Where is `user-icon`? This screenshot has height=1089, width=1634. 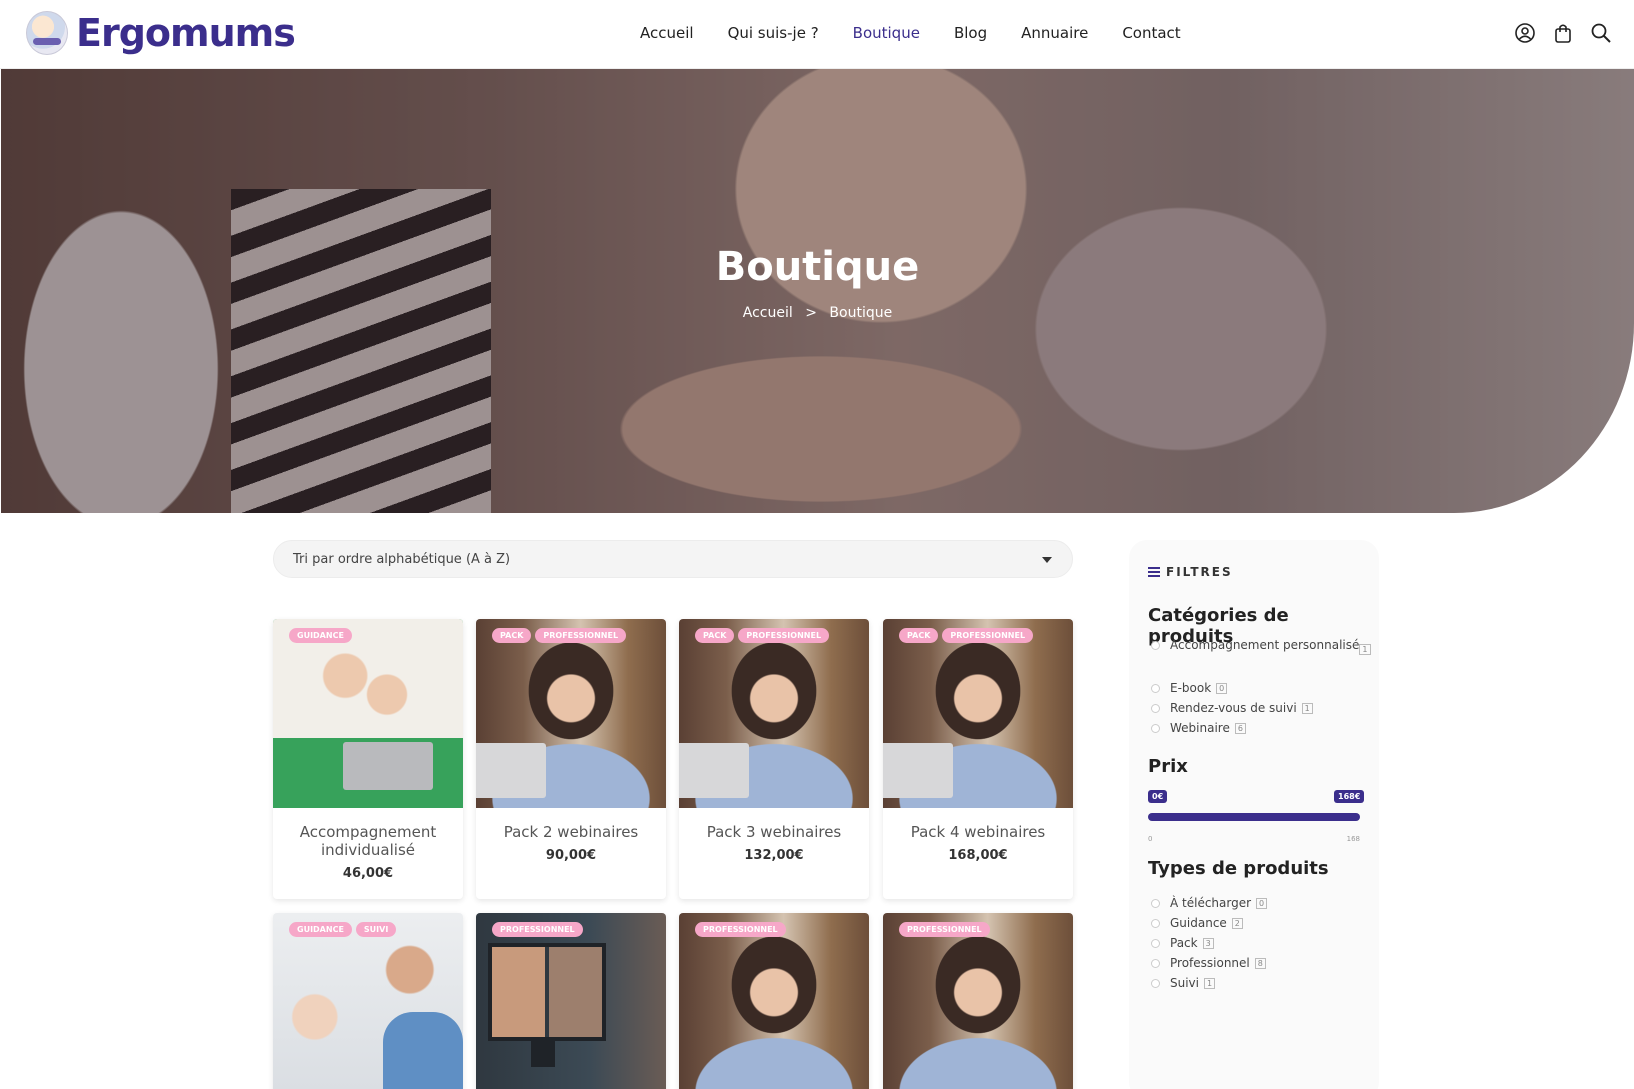 user-icon is located at coordinates (1525, 33).